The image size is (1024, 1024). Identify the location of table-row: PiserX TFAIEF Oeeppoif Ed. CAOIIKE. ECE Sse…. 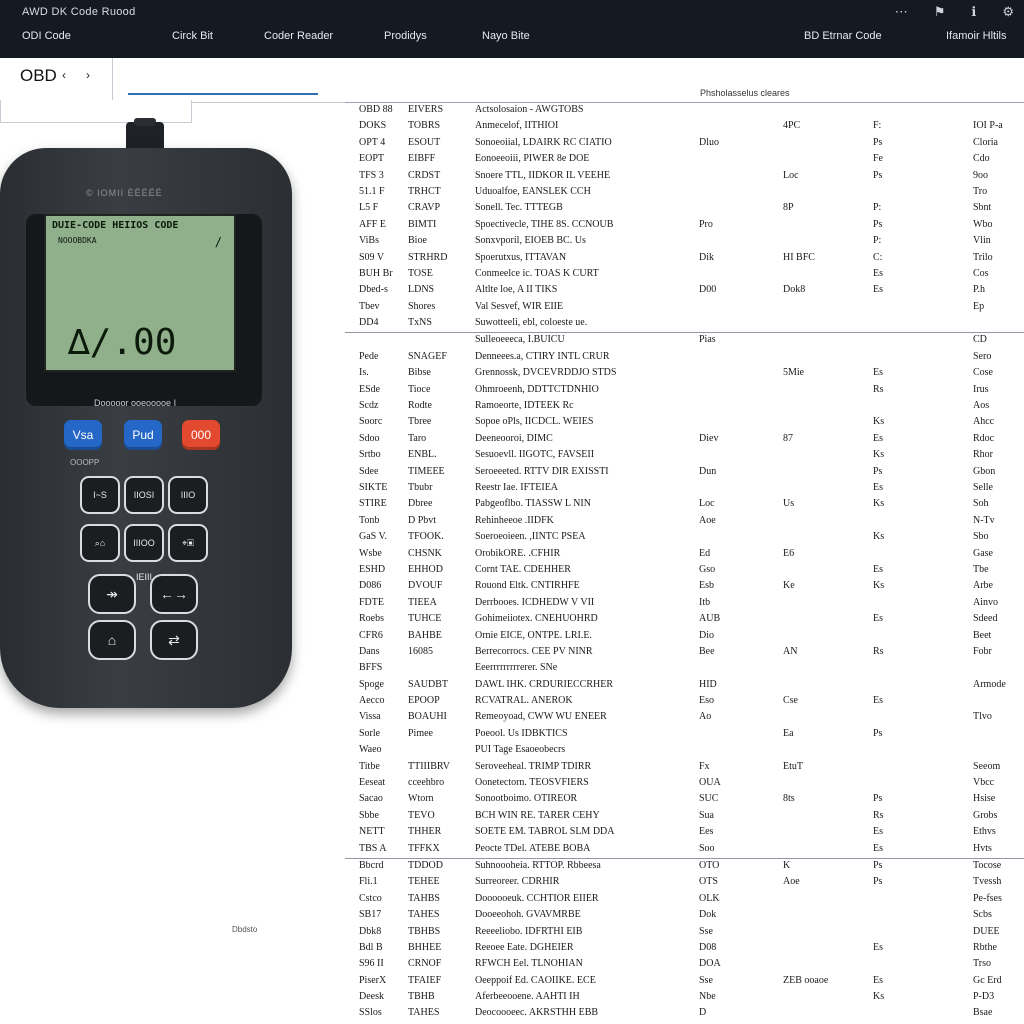
(684, 982).